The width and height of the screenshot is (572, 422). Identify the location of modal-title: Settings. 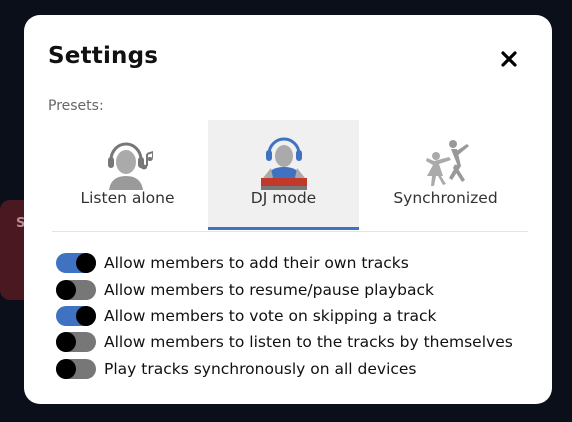
(103, 56).